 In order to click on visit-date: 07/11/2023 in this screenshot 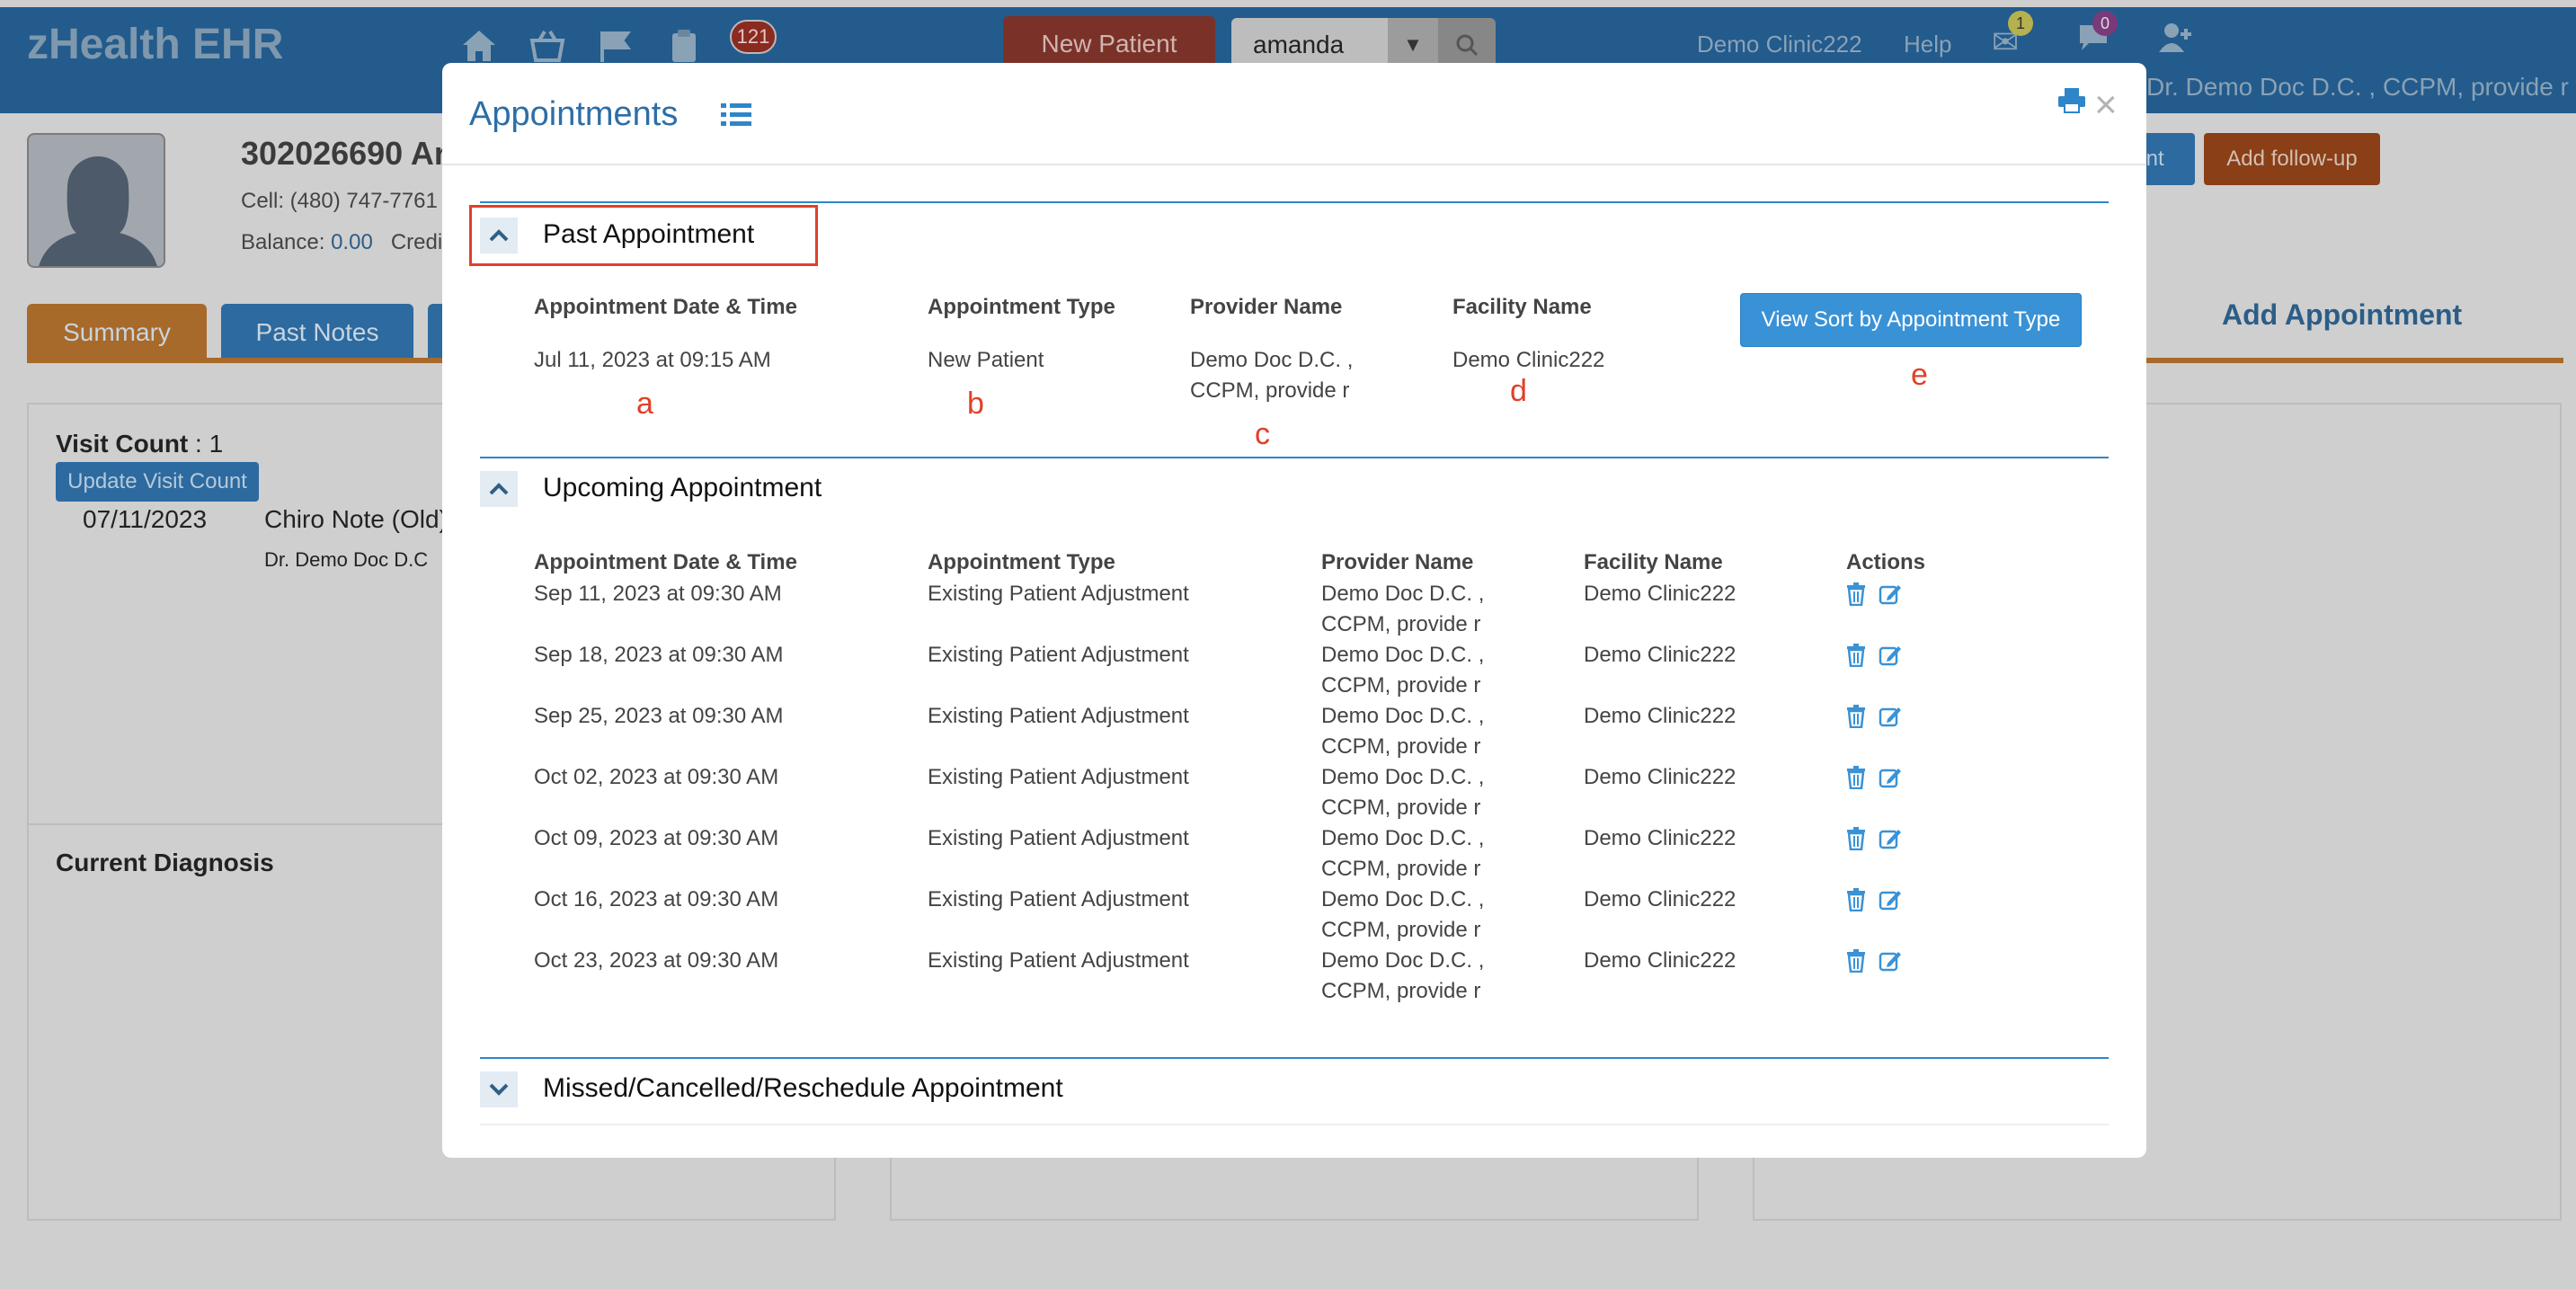, I will do `click(145, 519)`.